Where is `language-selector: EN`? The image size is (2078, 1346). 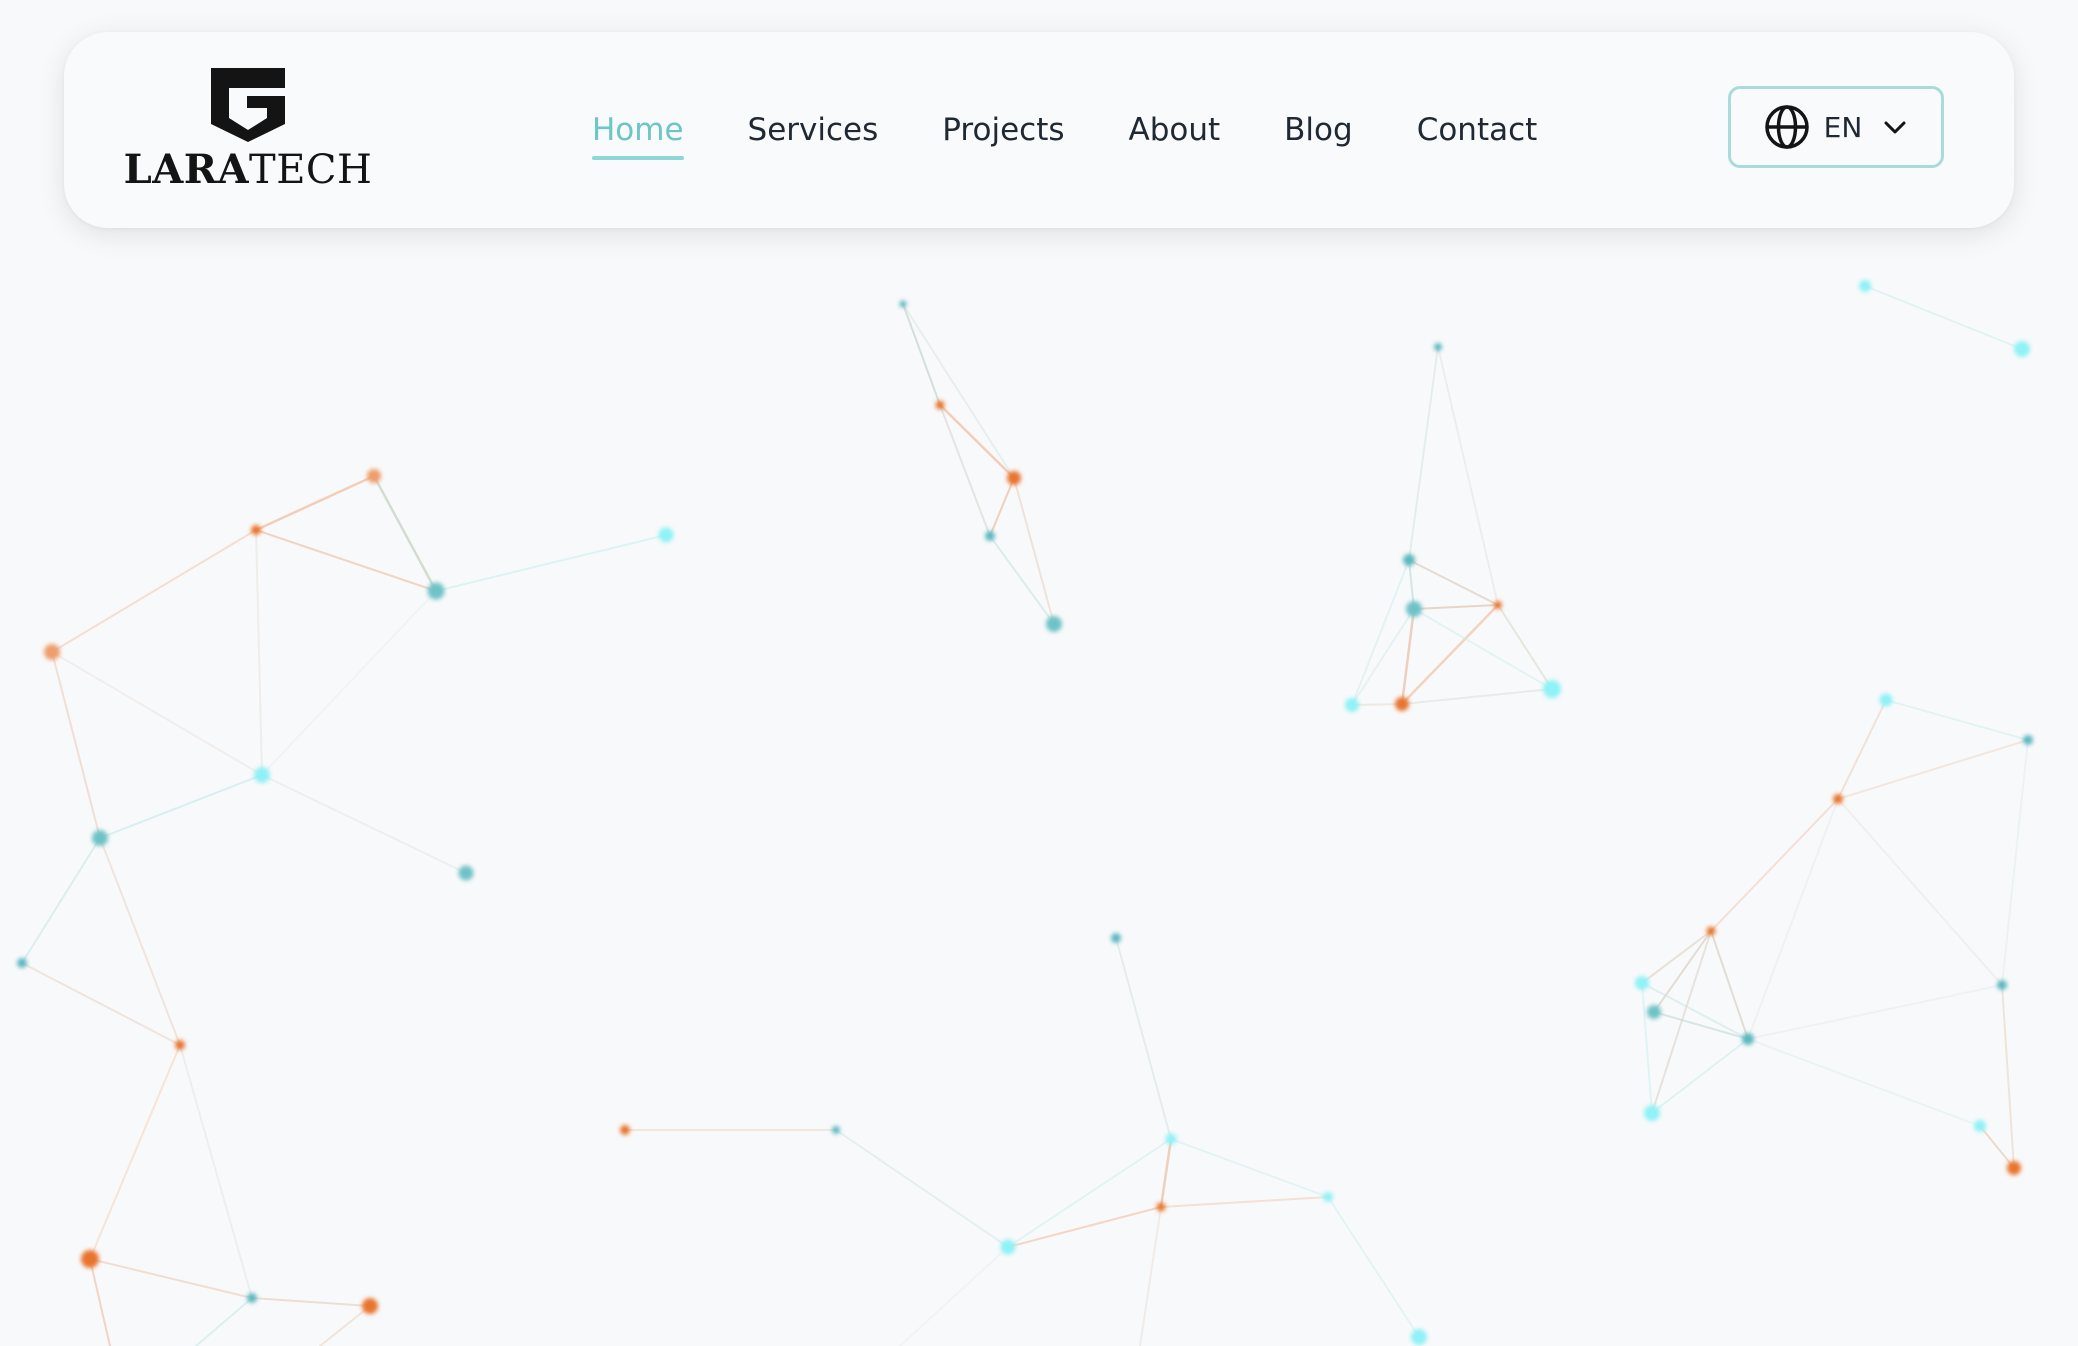
language-selector: EN is located at coordinates (1836, 127).